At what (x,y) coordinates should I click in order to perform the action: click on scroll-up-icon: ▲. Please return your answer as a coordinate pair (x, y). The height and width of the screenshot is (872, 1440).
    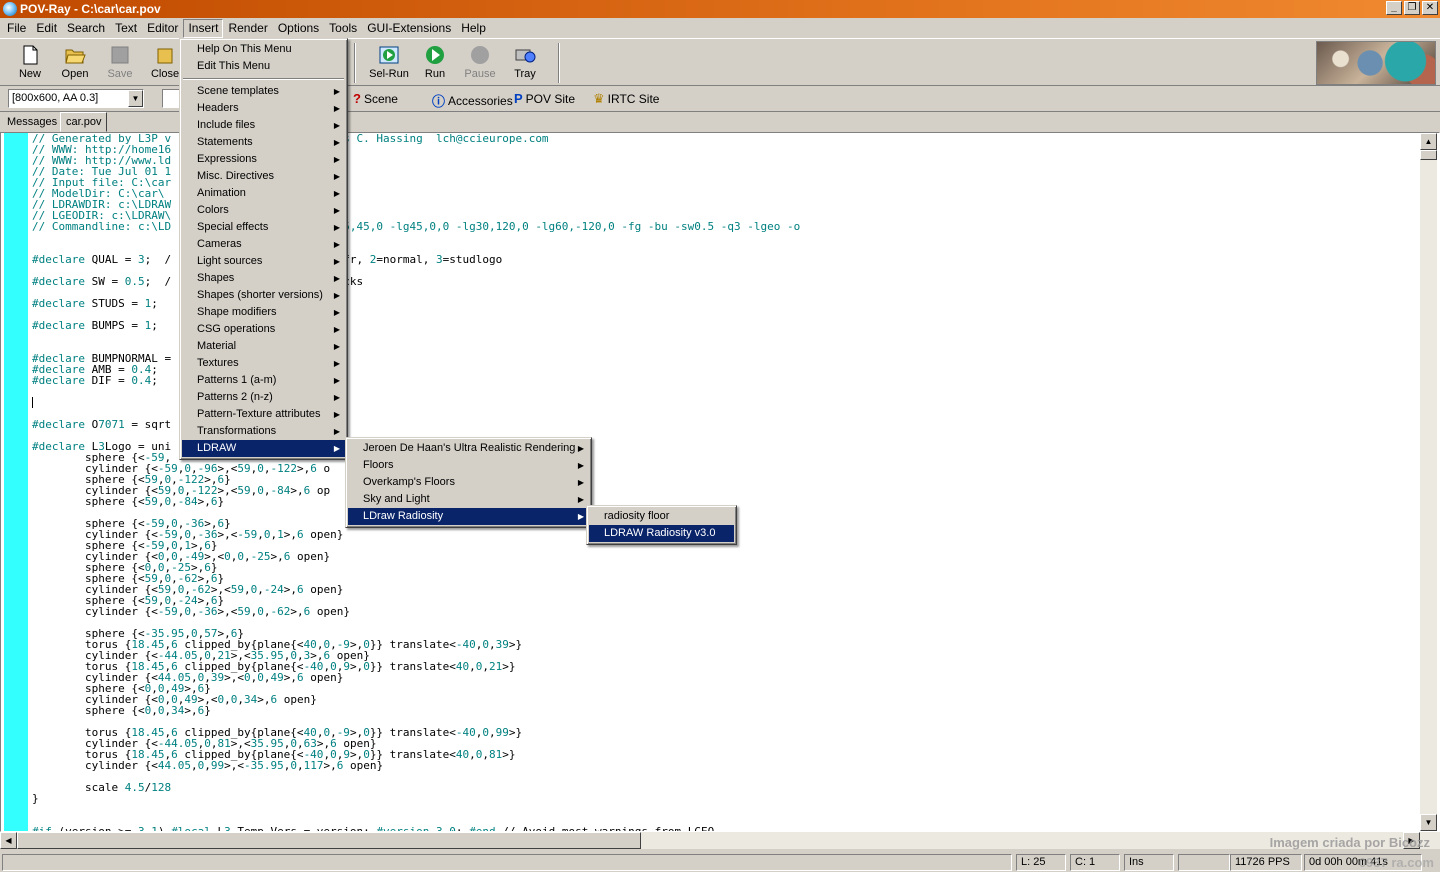
    Looking at the image, I should click on (1428, 141).